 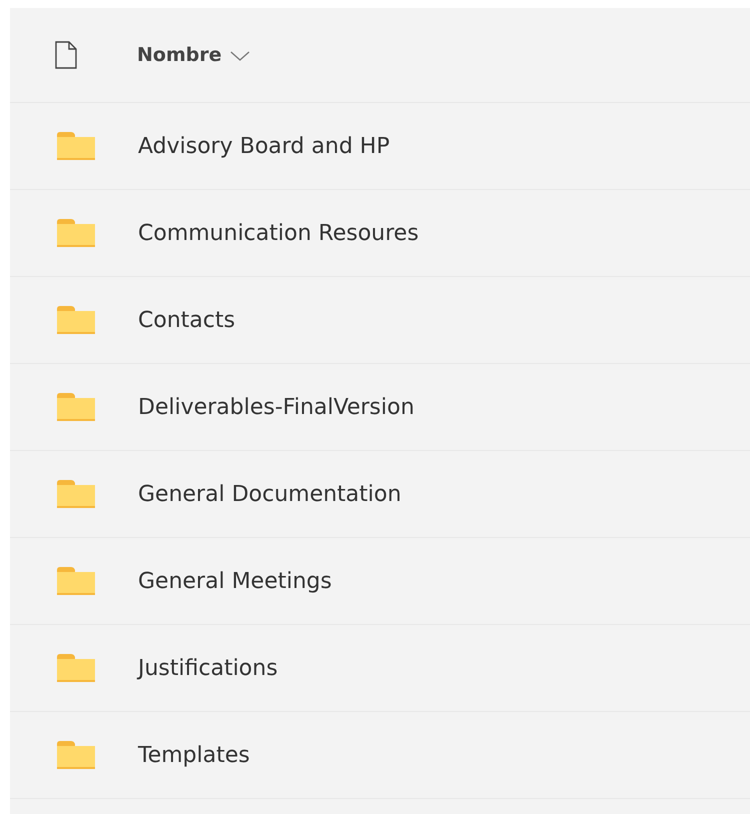 What do you see at coordinates (264, 146) in the screenshot?
I see `folder-name-link: Advisory Board and HP` at bounding box center [264, 146].